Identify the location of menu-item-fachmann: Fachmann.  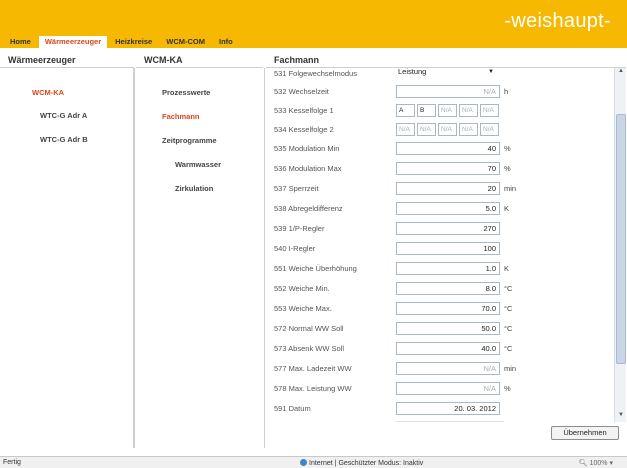
(181, 116).